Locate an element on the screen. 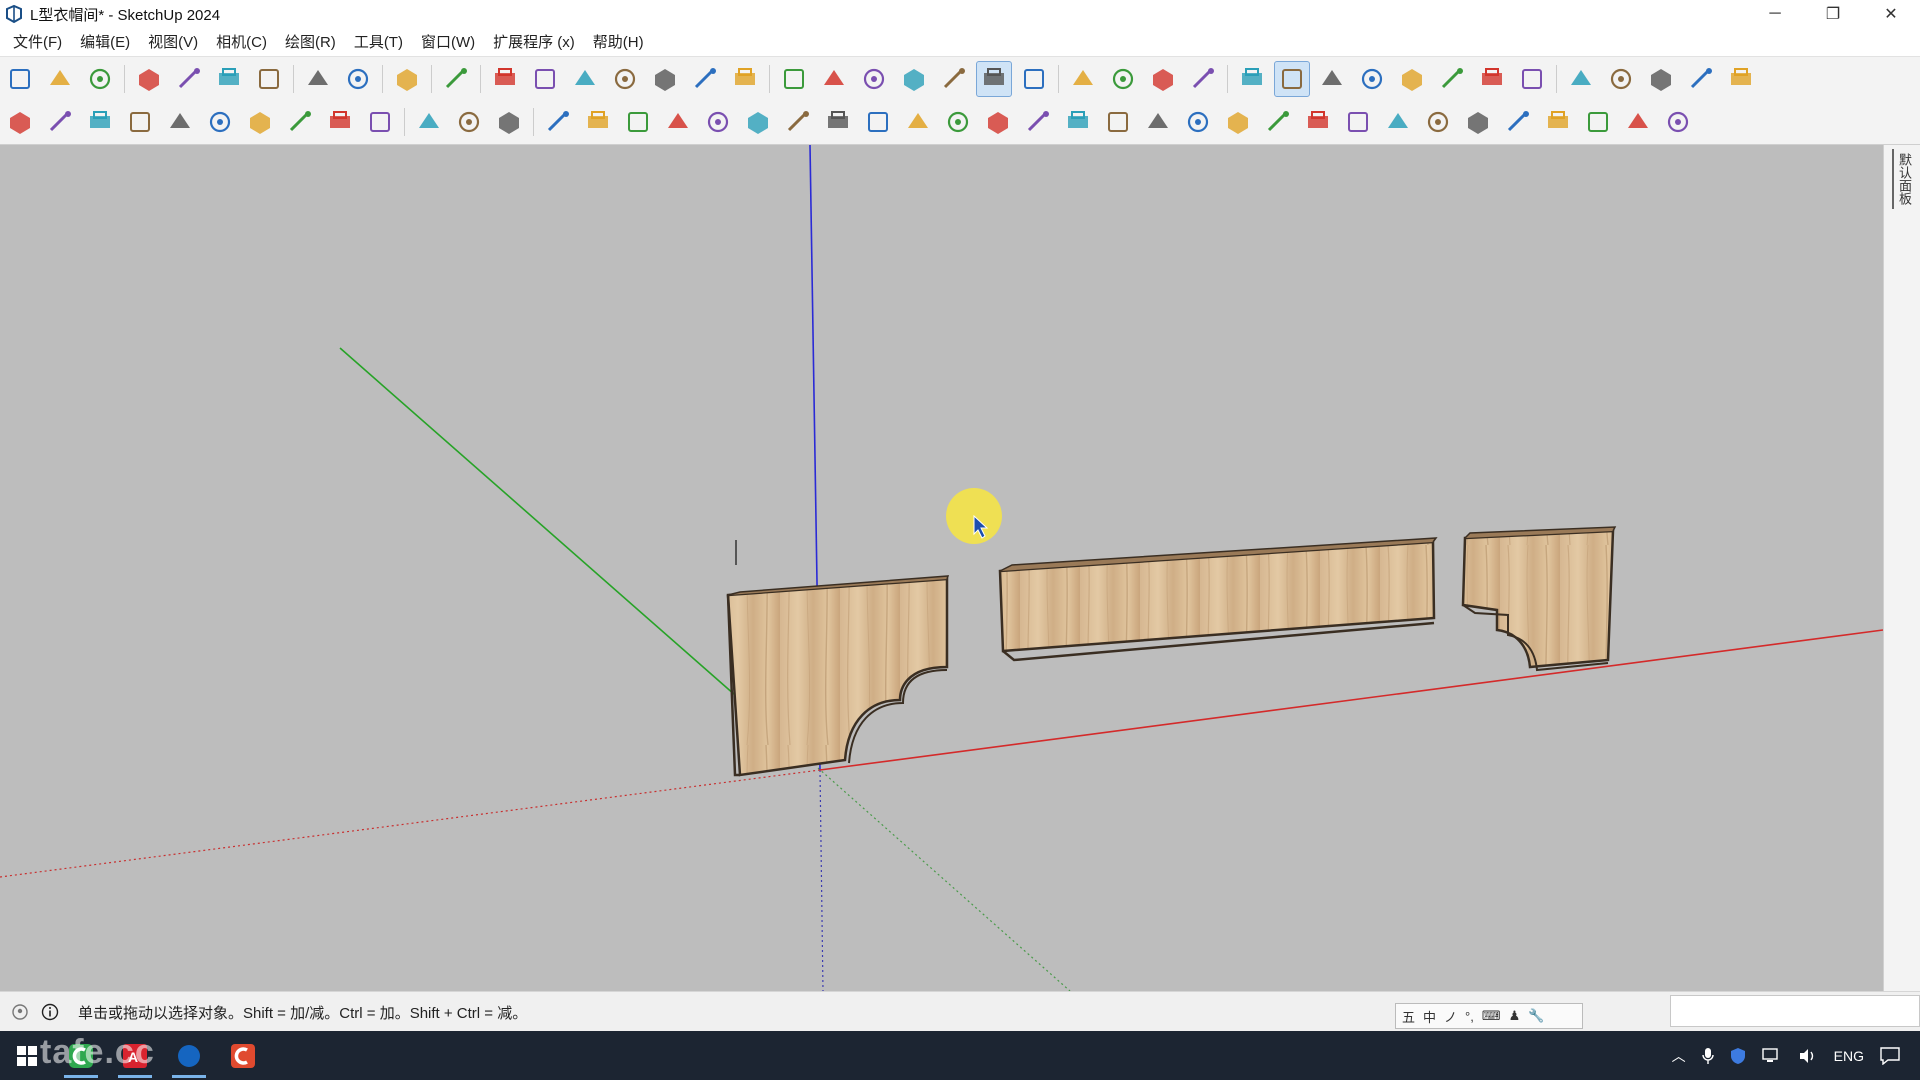 The height and width of the screenshot is (1080, 1920). front-view-button is located at coordinates (585, 79).